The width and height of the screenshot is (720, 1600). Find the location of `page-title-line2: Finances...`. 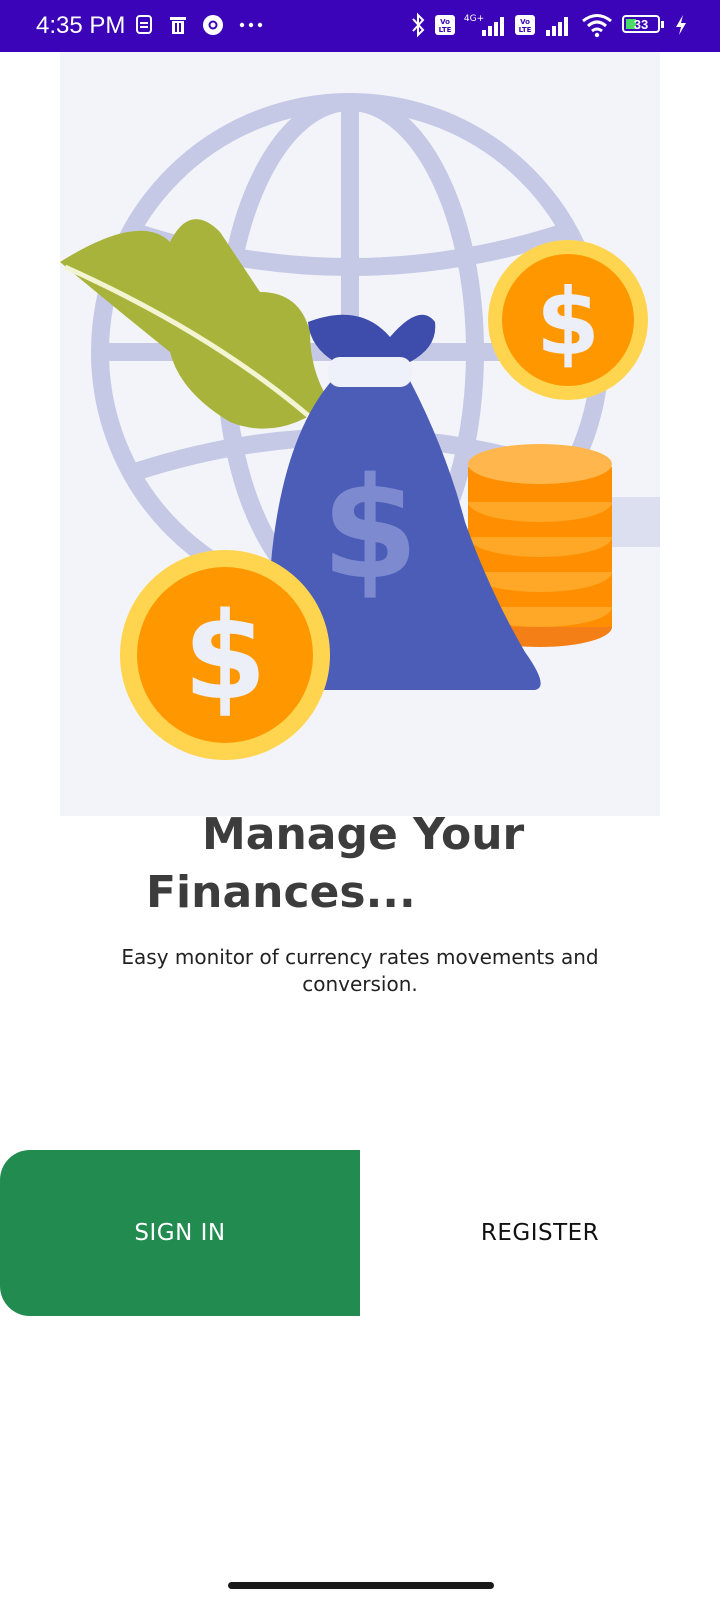

page-title-line2: Finances... is located at coordinates (281, 892).